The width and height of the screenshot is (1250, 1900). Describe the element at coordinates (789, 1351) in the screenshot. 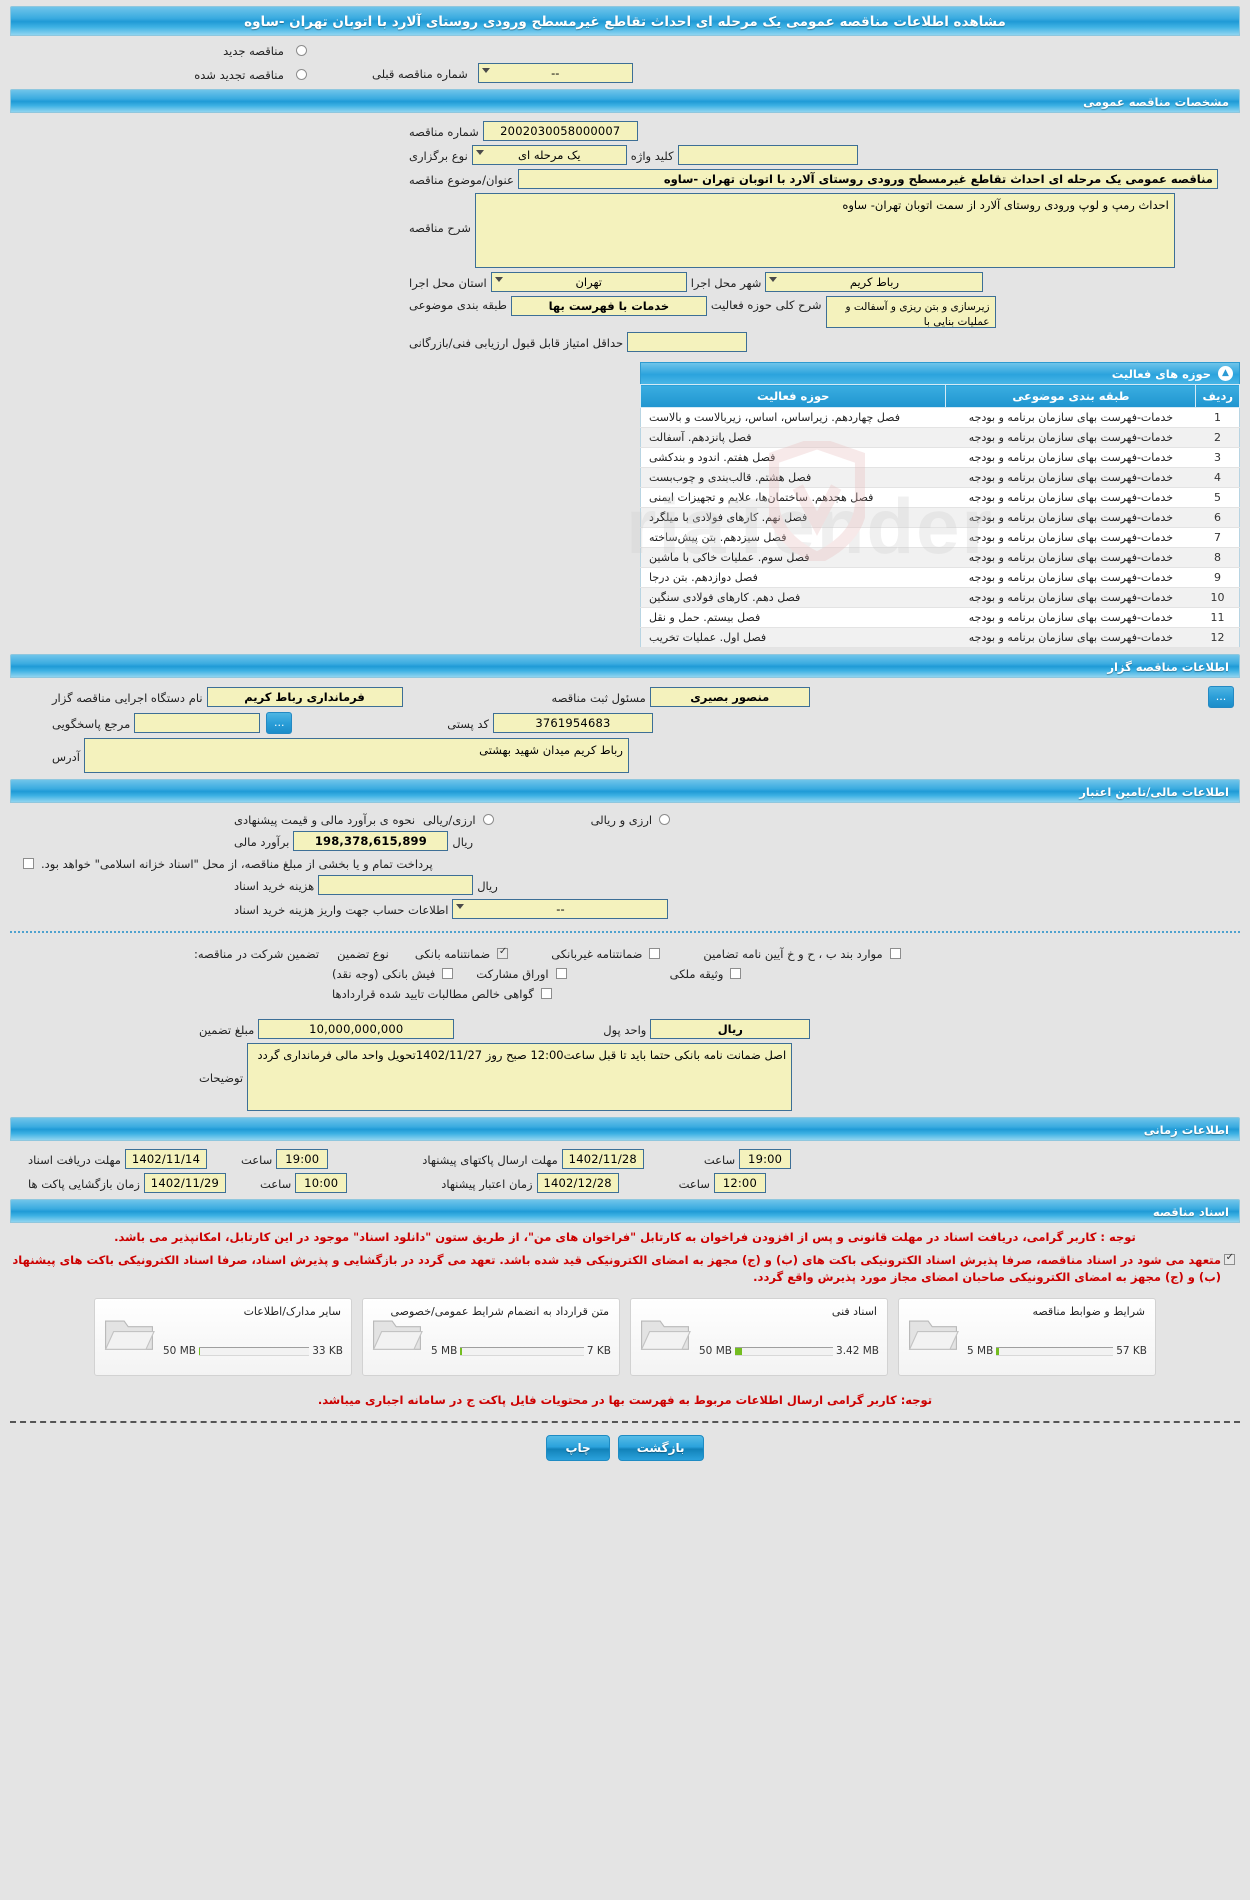

I see `size-meter: 50 MB 3.42 MB` at that location.